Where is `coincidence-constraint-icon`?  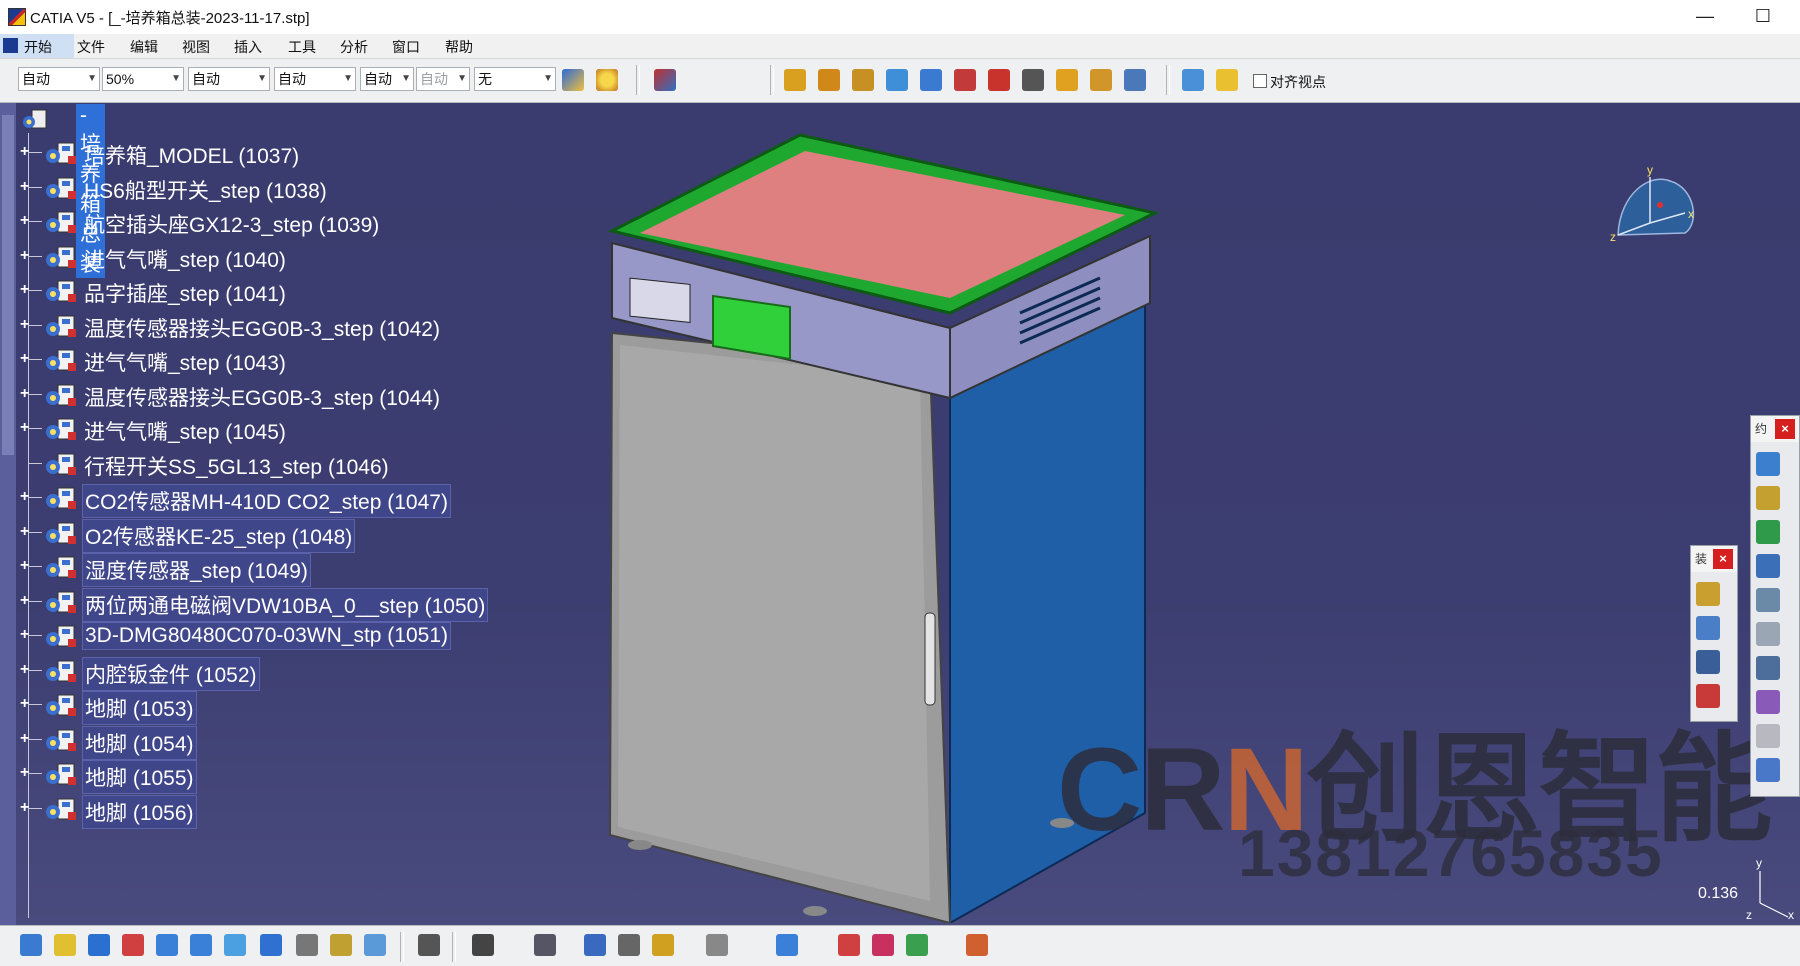 coincidence-constraint-icon is located at coordinates (1768, 464).